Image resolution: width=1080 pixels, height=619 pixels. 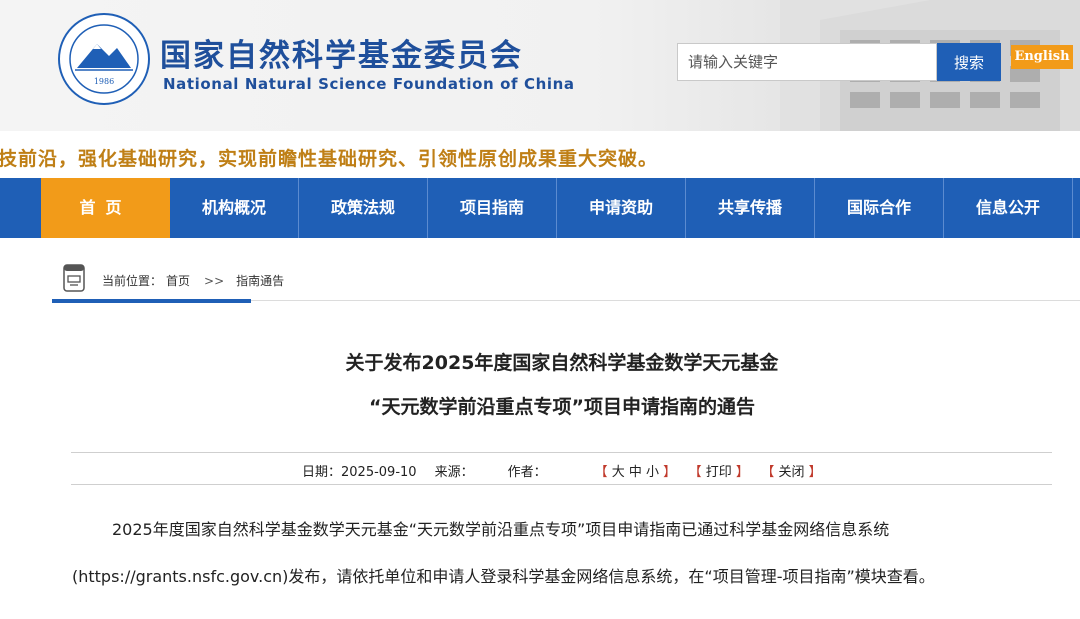 What do you see at coordinates (969, 62) in the screenshot?
I see `search-button: 搜索` at bounding box center [969, 62].